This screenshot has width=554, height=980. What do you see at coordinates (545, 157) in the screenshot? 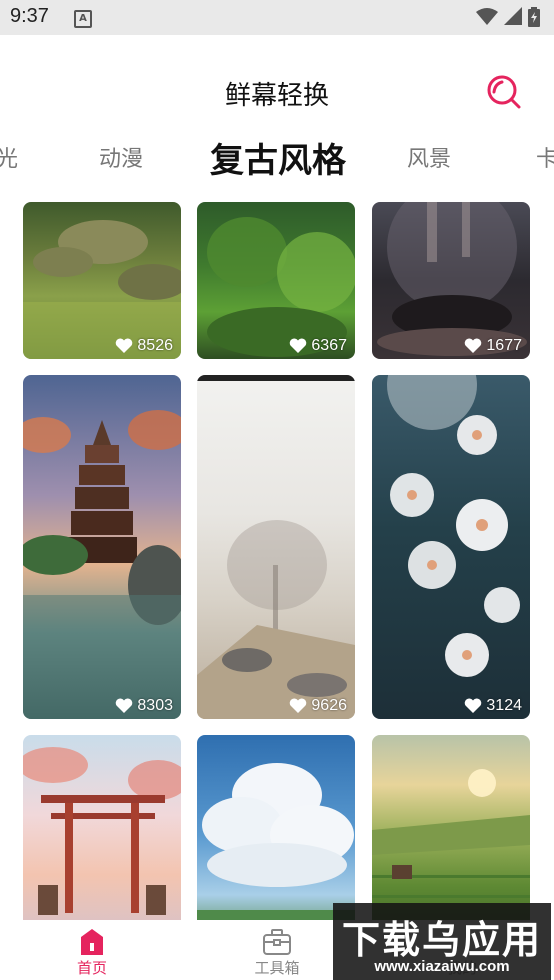
I see `tab-card: 卡` at bounding box center [545, 157].